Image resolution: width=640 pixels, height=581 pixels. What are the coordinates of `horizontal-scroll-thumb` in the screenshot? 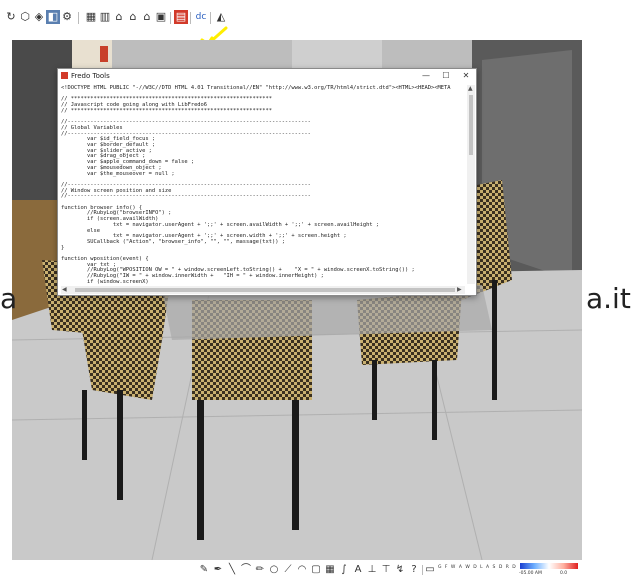 It's located at (265, 290).